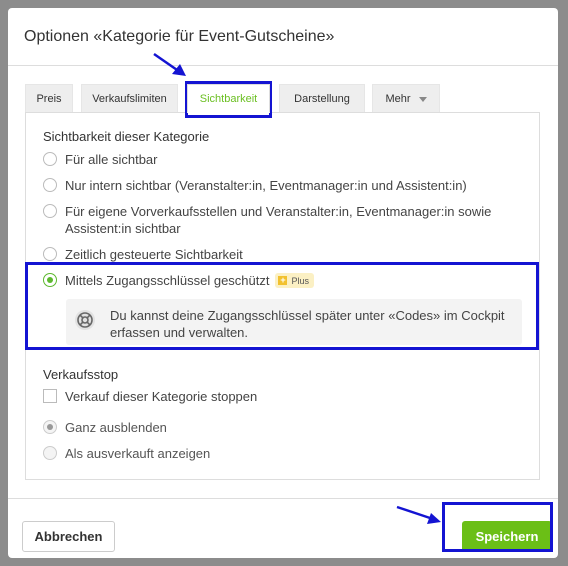 This screenshot has height=566, width=568. What do you see at coordinates (167, 280) in the screenshot?
I see `option-label: Mittels Zugangsschlüssel geschützt` at bounding box center [167, 280].